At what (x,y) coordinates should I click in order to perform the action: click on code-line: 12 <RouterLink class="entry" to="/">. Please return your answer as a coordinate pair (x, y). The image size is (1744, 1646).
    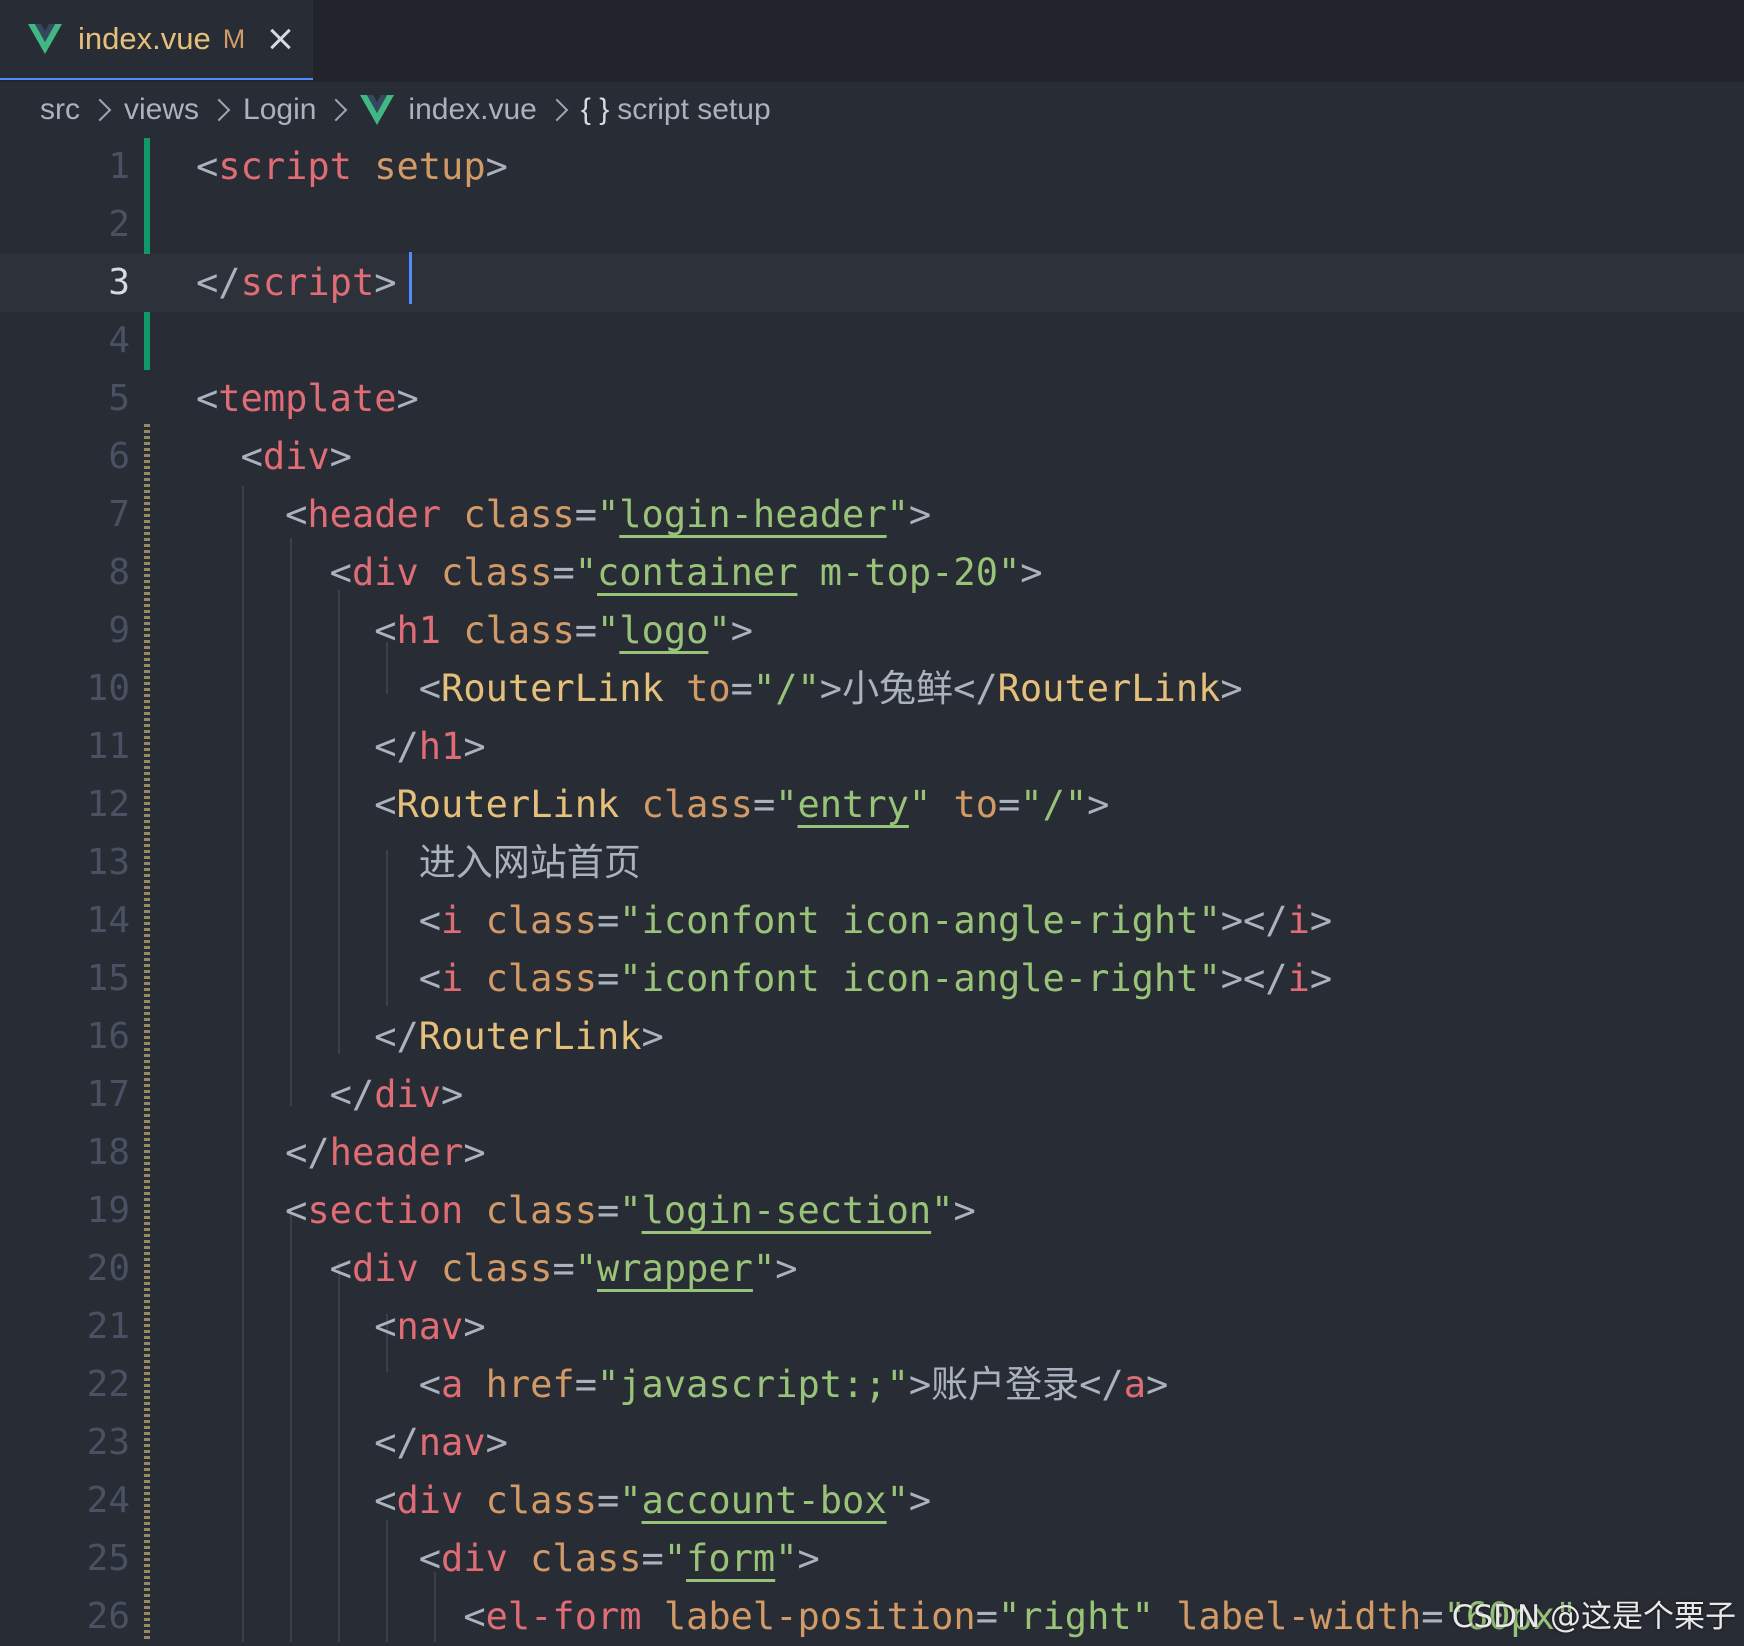
    Looking at the image, I should click on (872, 805).